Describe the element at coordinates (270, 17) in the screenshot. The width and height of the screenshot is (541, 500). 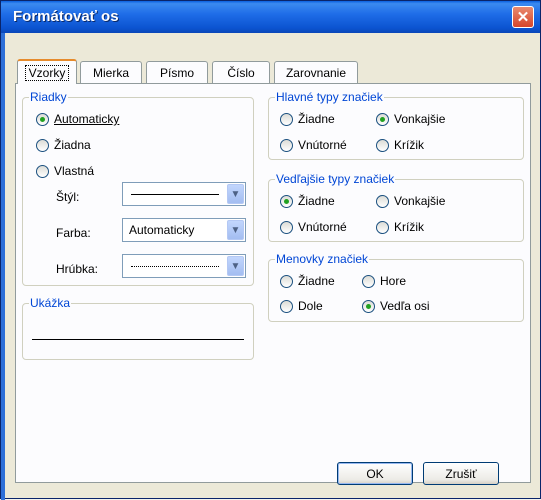
I see `title-bar: Formátovať os ✕` at that location.